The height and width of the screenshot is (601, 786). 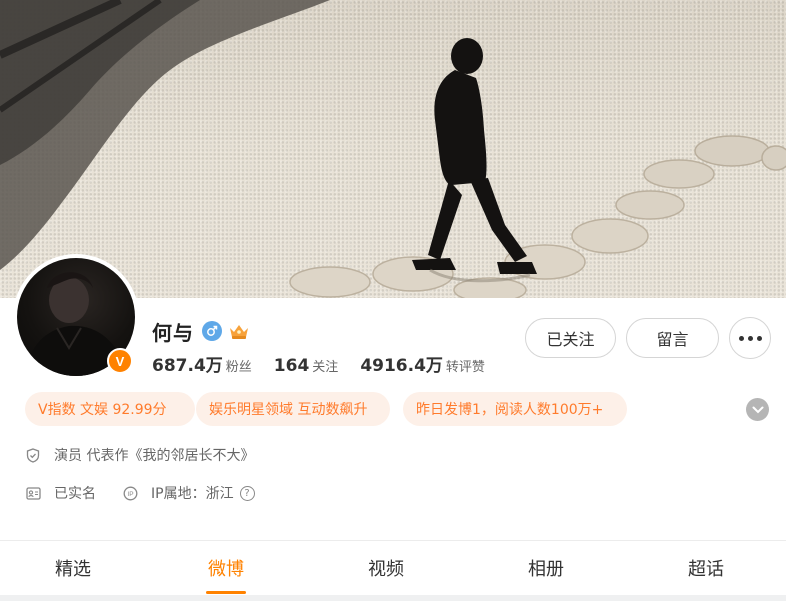 I want to click on expand-tags-button, so click(x=757, y=409).